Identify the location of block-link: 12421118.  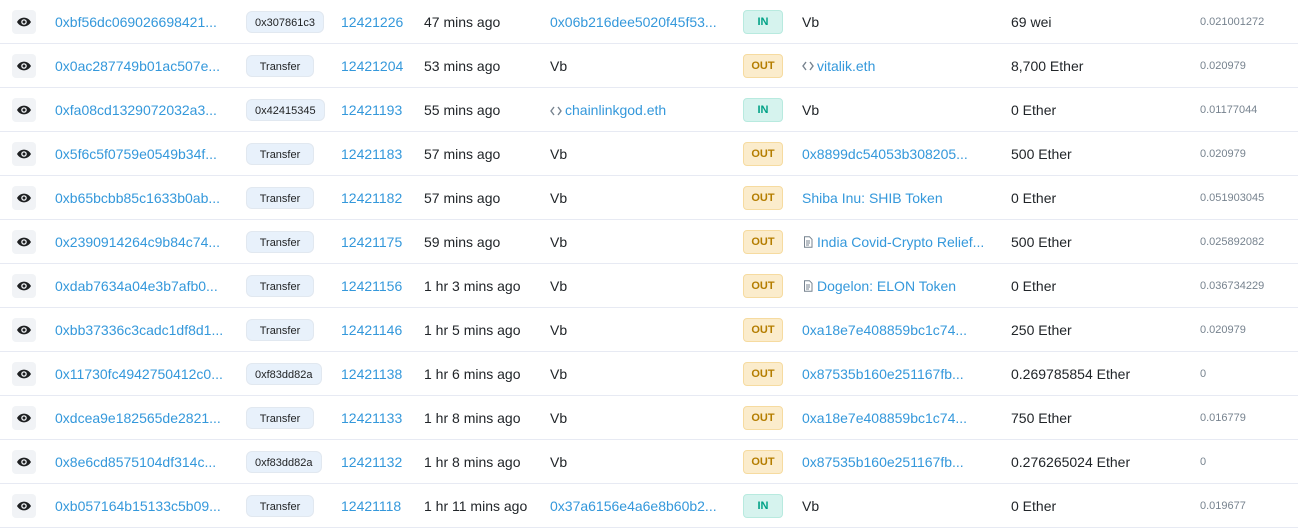
(371, 506).